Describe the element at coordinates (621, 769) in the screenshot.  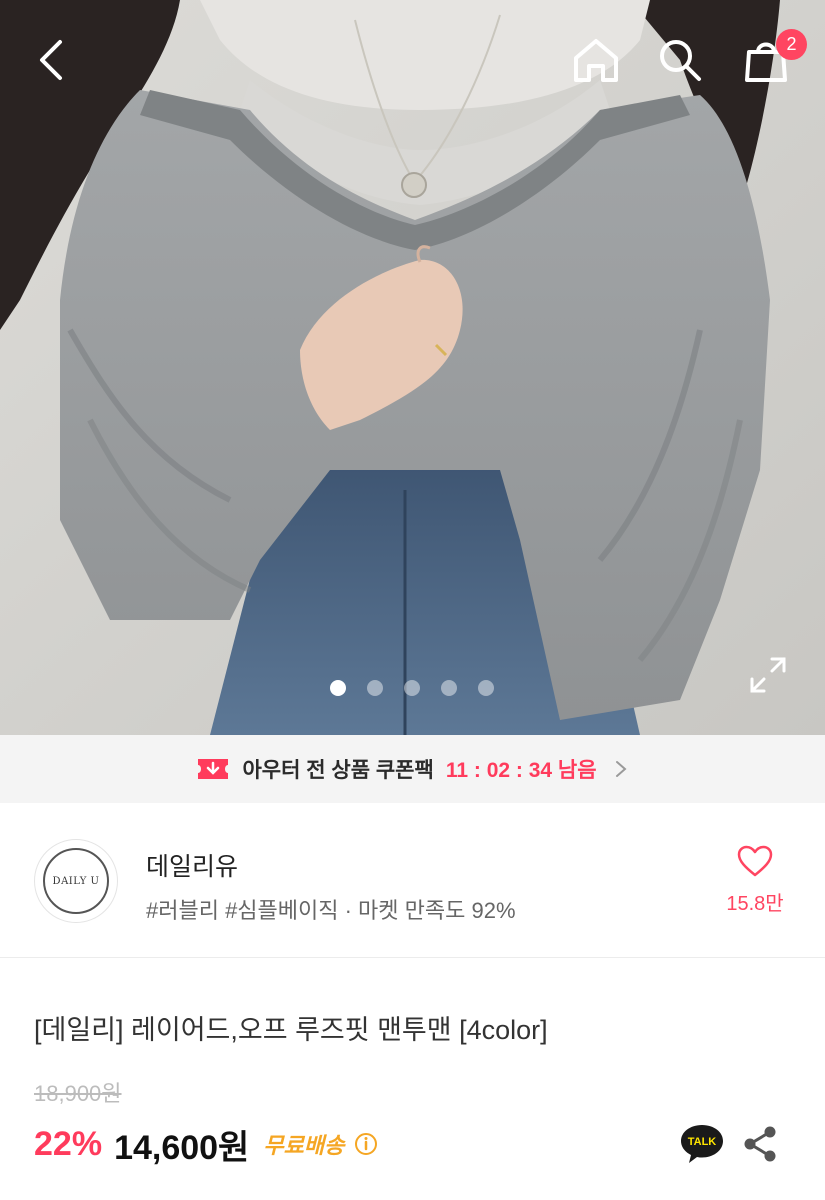
I see `chevron-right-icon` at that location.